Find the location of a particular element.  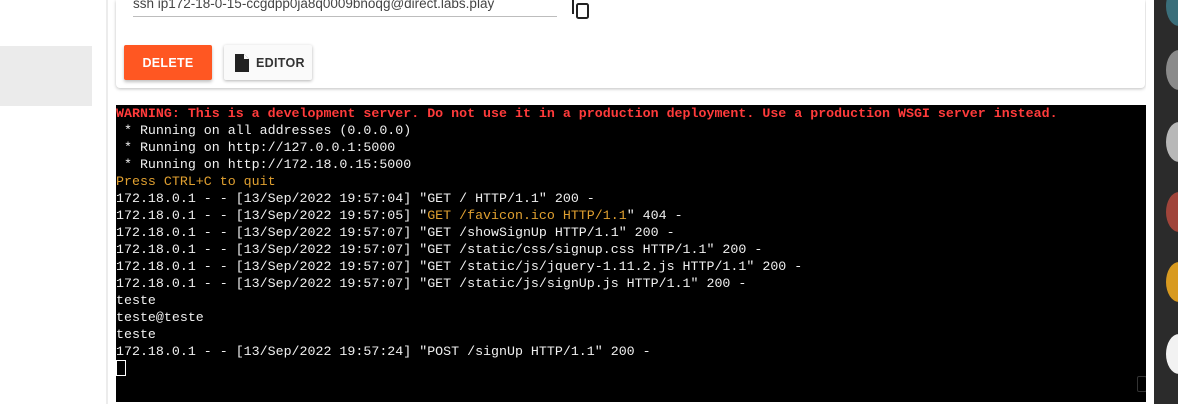

terminal-cursor is located at coordinates (121, 368).